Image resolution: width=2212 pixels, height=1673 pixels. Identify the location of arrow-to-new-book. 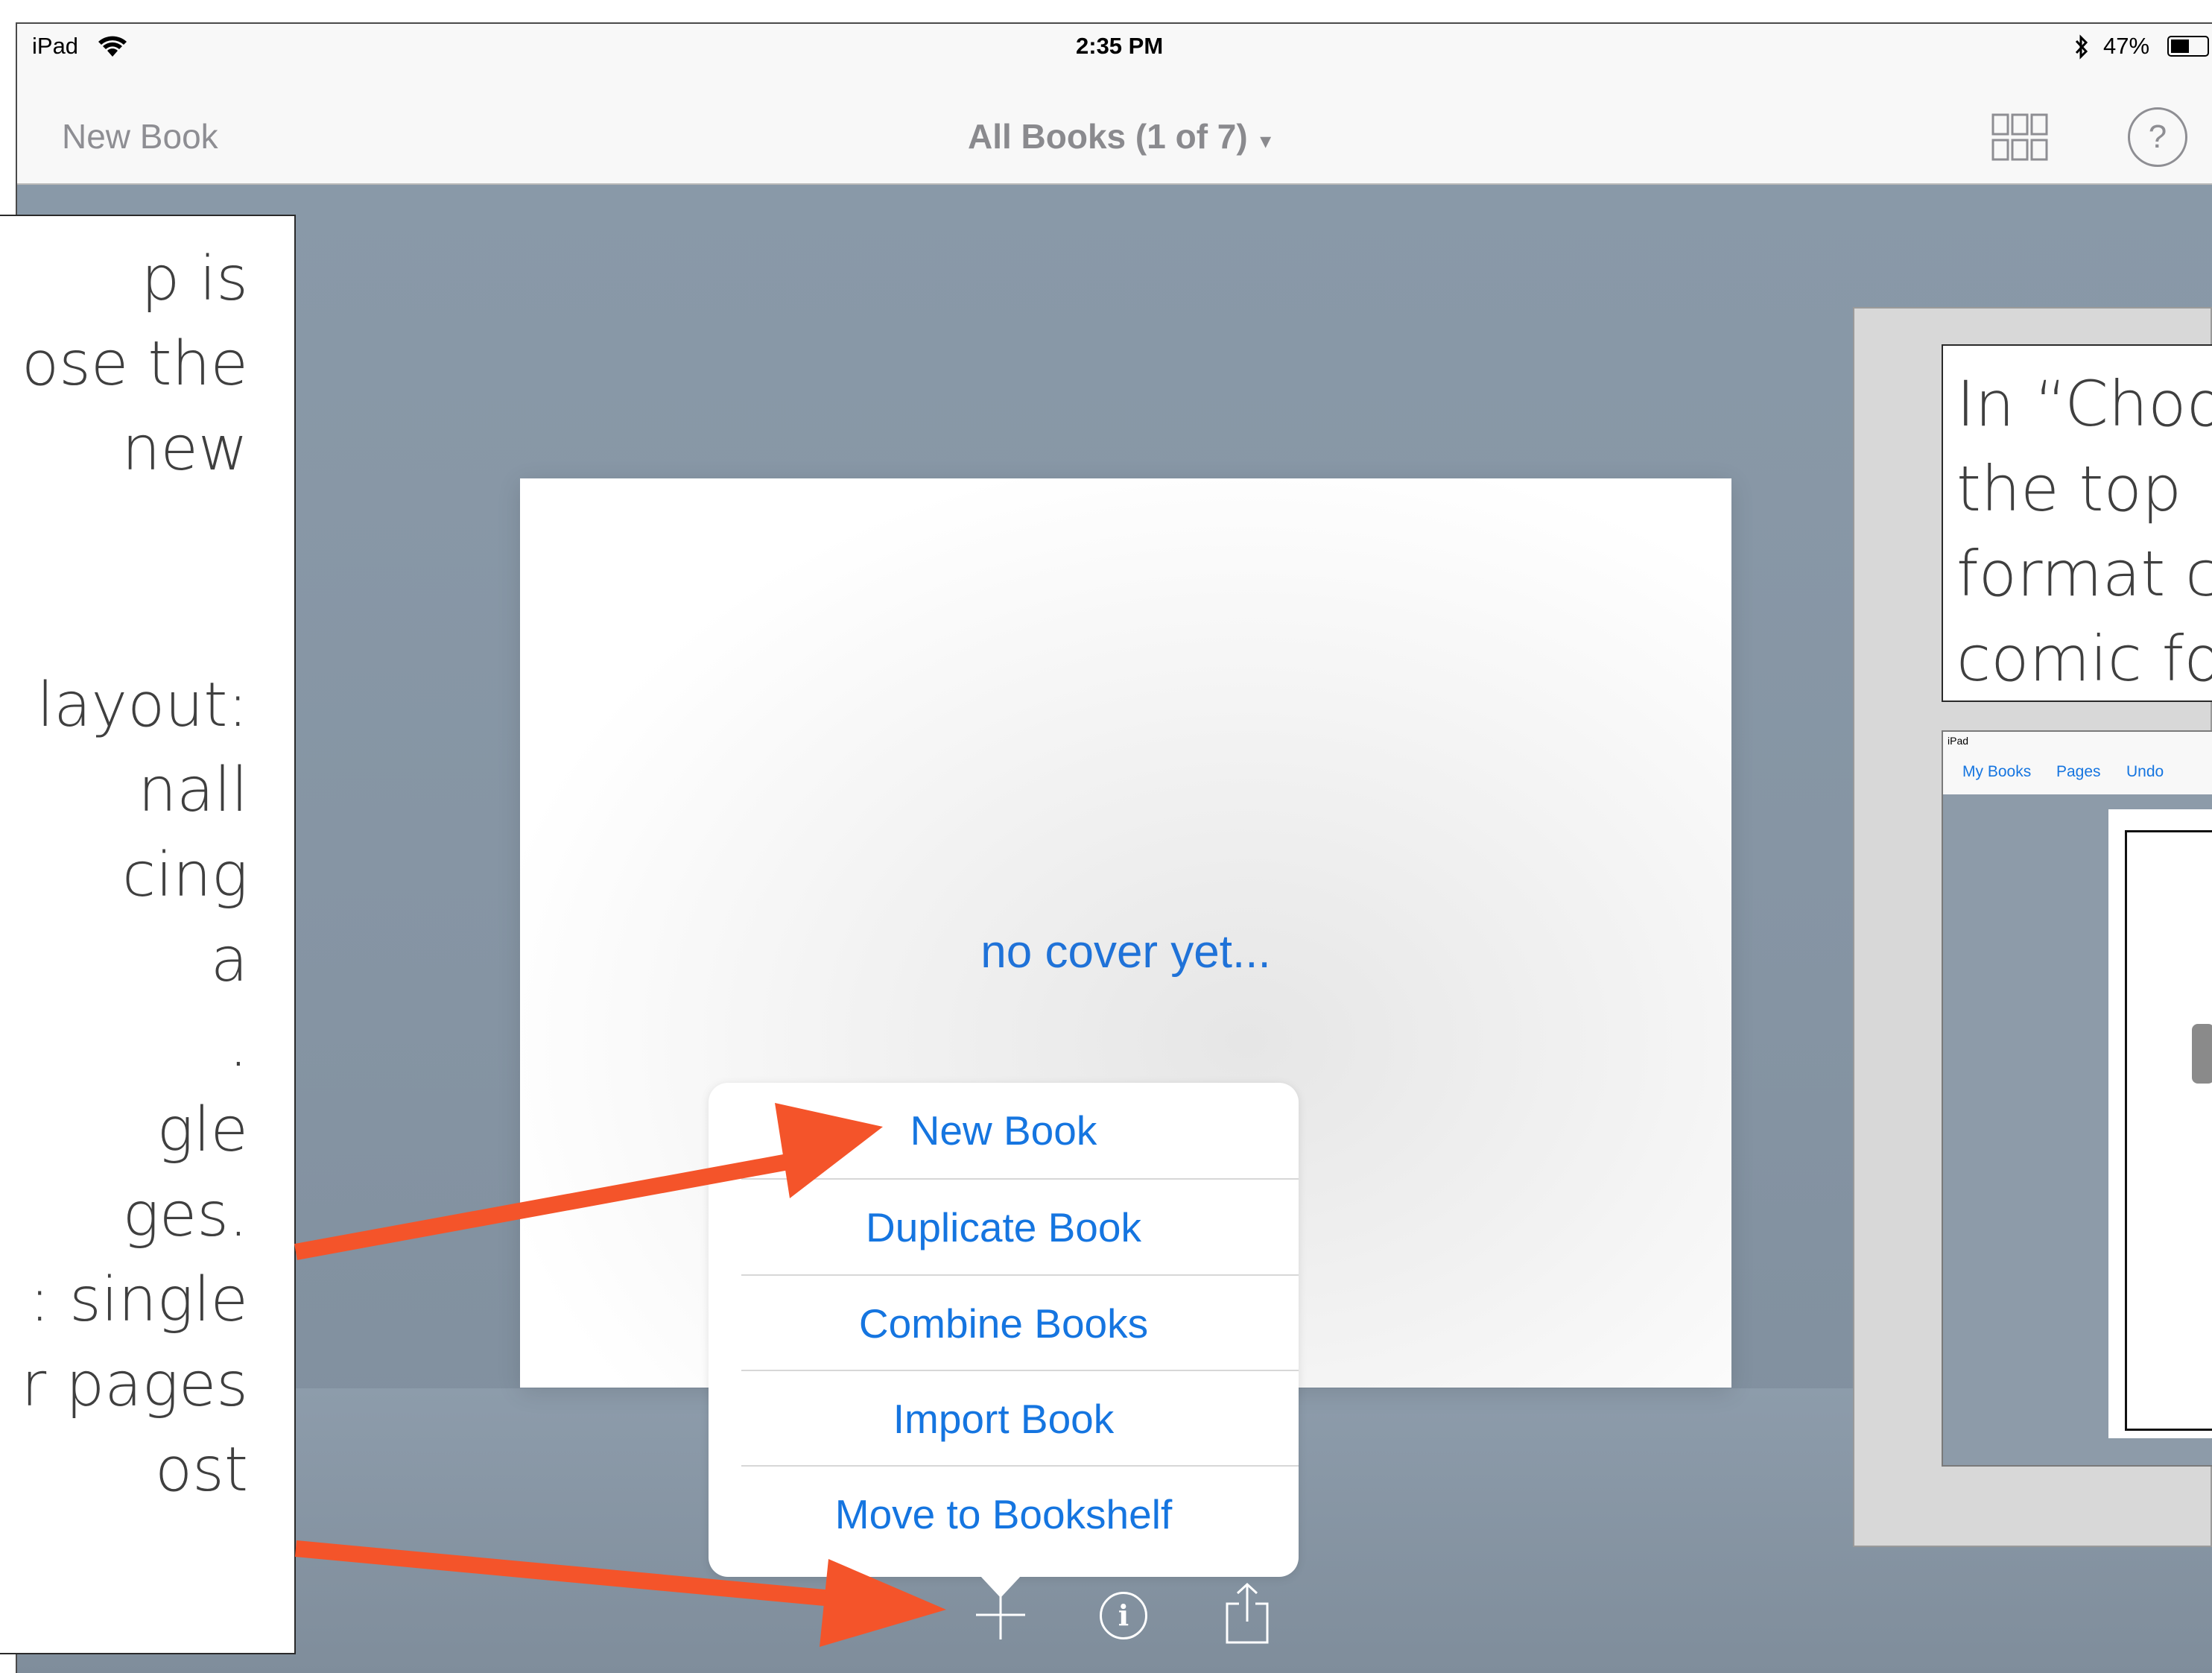
(589, 1181).